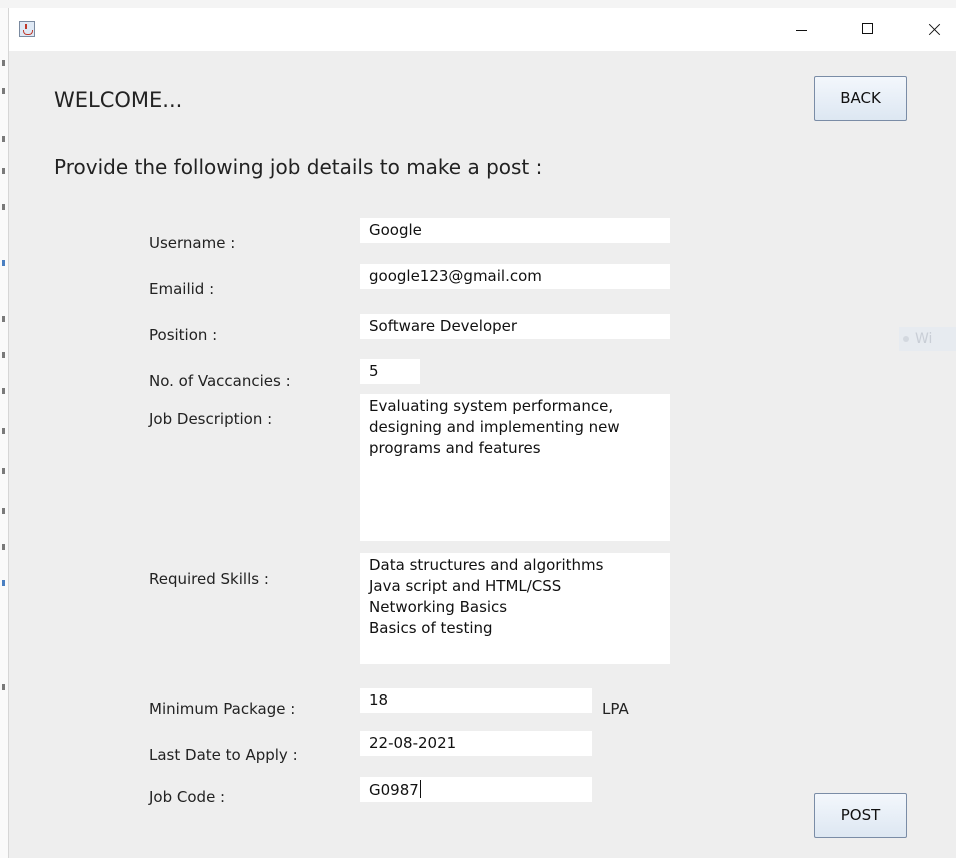  What do you see at coordinates (476, 789) in the screenshot?
I see `job-code-field: G0987` at bounding box center [476, 789].